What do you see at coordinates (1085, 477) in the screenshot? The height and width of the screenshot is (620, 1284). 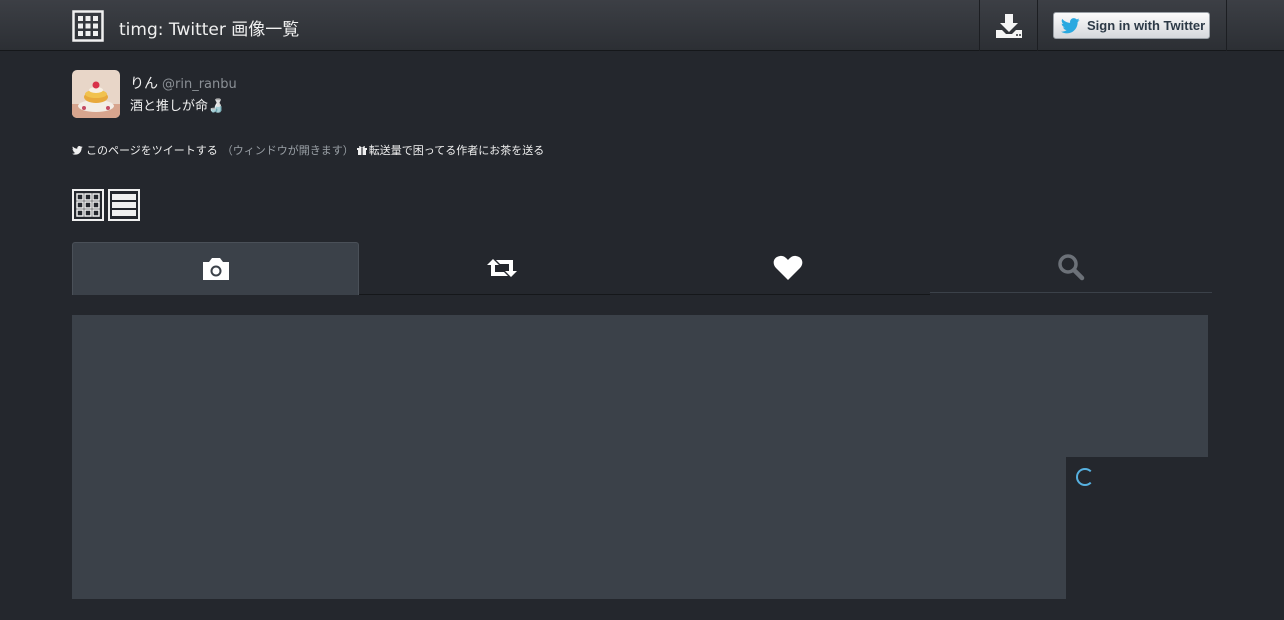 I see `loading-spinner-icon` at bounding box center [1085, 477].